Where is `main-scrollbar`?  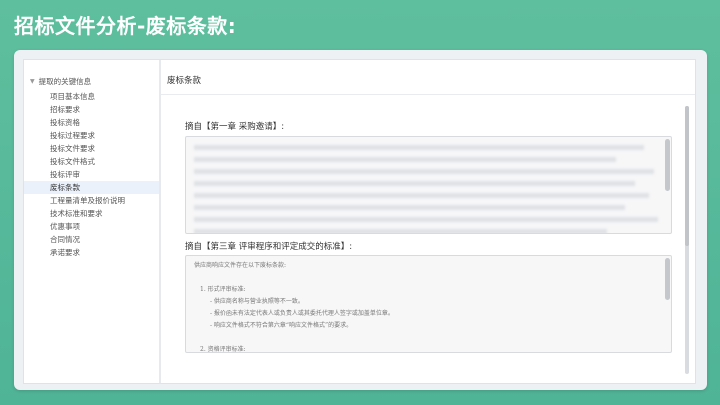
main-scrollbar is located at coordinates (687, 240).